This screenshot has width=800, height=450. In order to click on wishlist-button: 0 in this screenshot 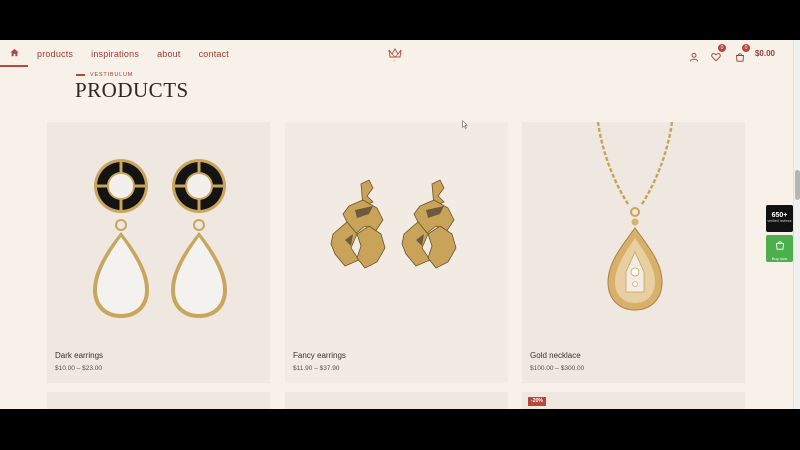, I will do `click(718, 52)`.